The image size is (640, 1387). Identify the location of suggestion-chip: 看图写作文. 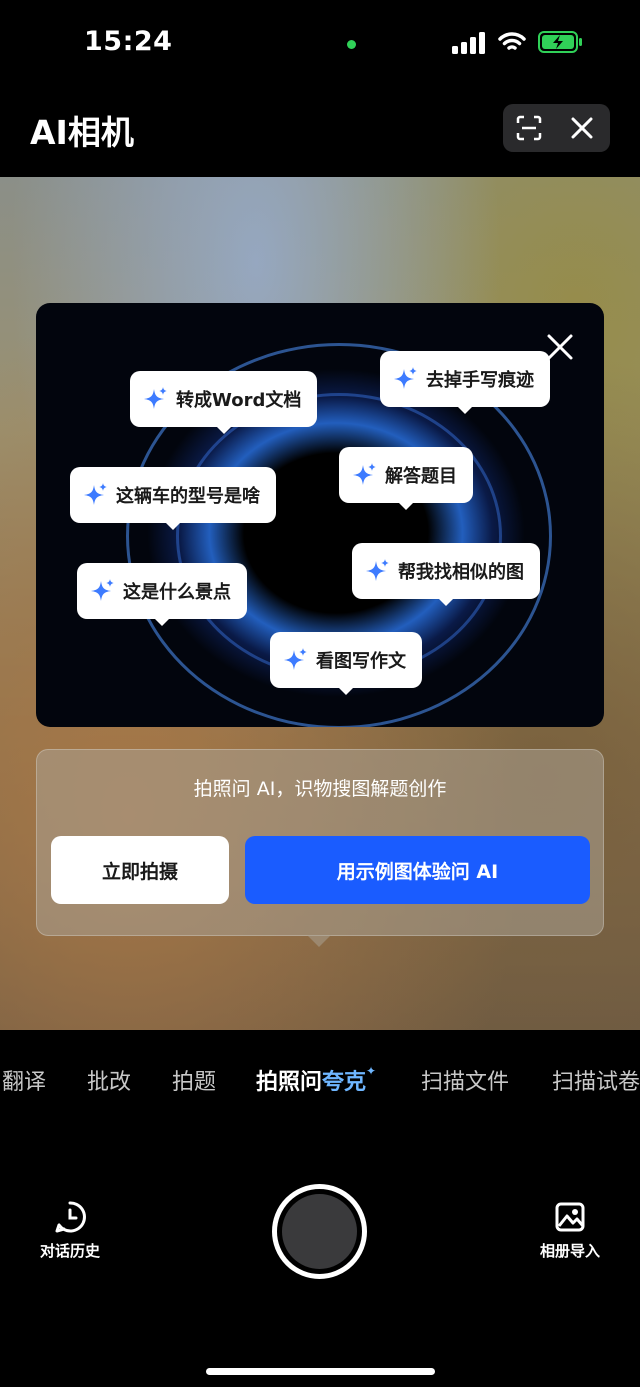
(346, 663).